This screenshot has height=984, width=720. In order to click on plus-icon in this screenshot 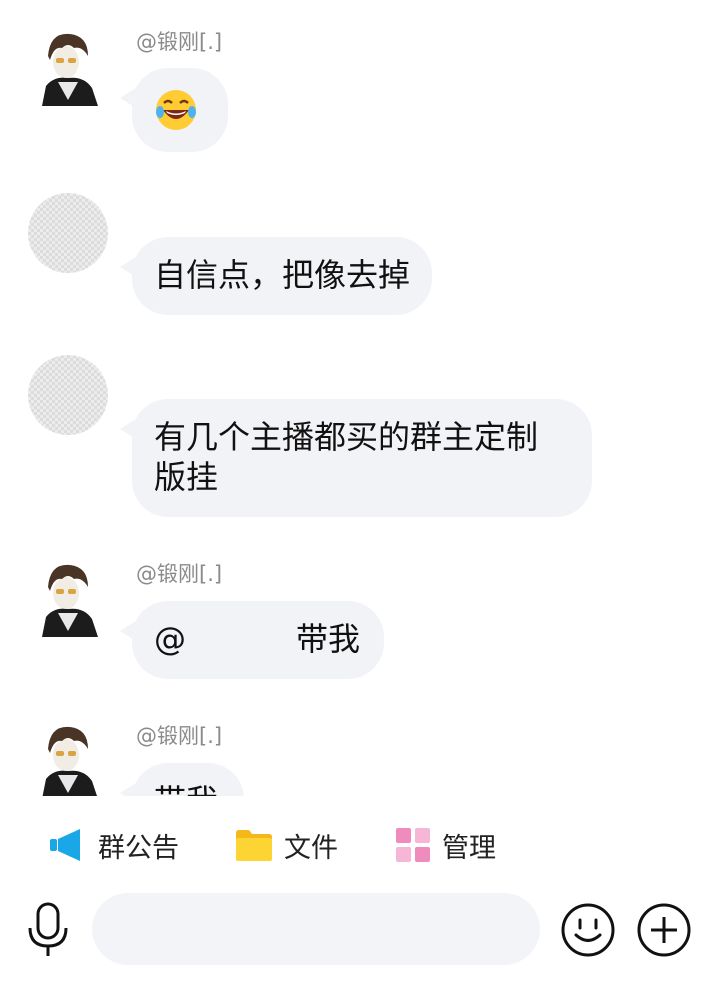, I will do `click(664, 930)`.